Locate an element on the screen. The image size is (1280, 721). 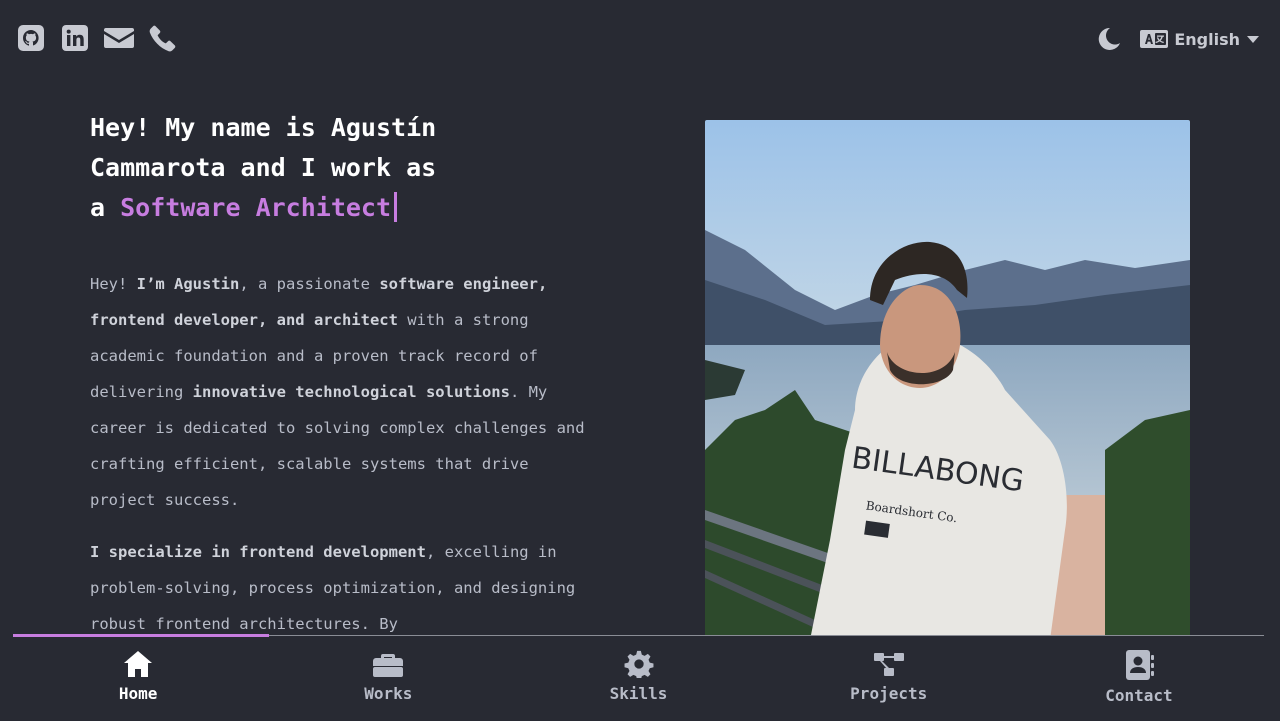
nav-label: Projects is located at coordinates (889, 693).